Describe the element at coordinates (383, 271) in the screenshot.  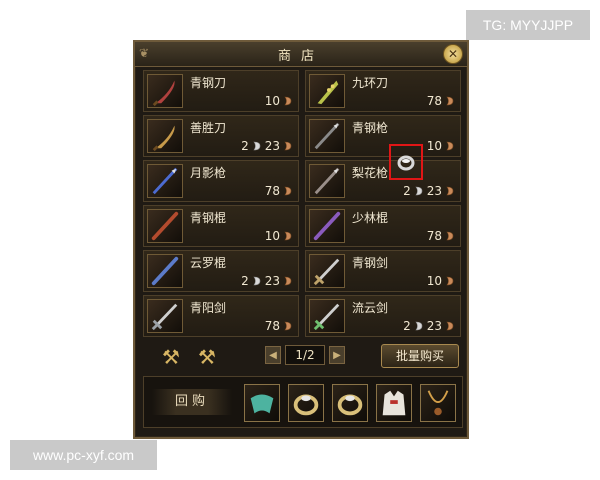
I see `shop-item-slot: 青钢剑 10` at that location.